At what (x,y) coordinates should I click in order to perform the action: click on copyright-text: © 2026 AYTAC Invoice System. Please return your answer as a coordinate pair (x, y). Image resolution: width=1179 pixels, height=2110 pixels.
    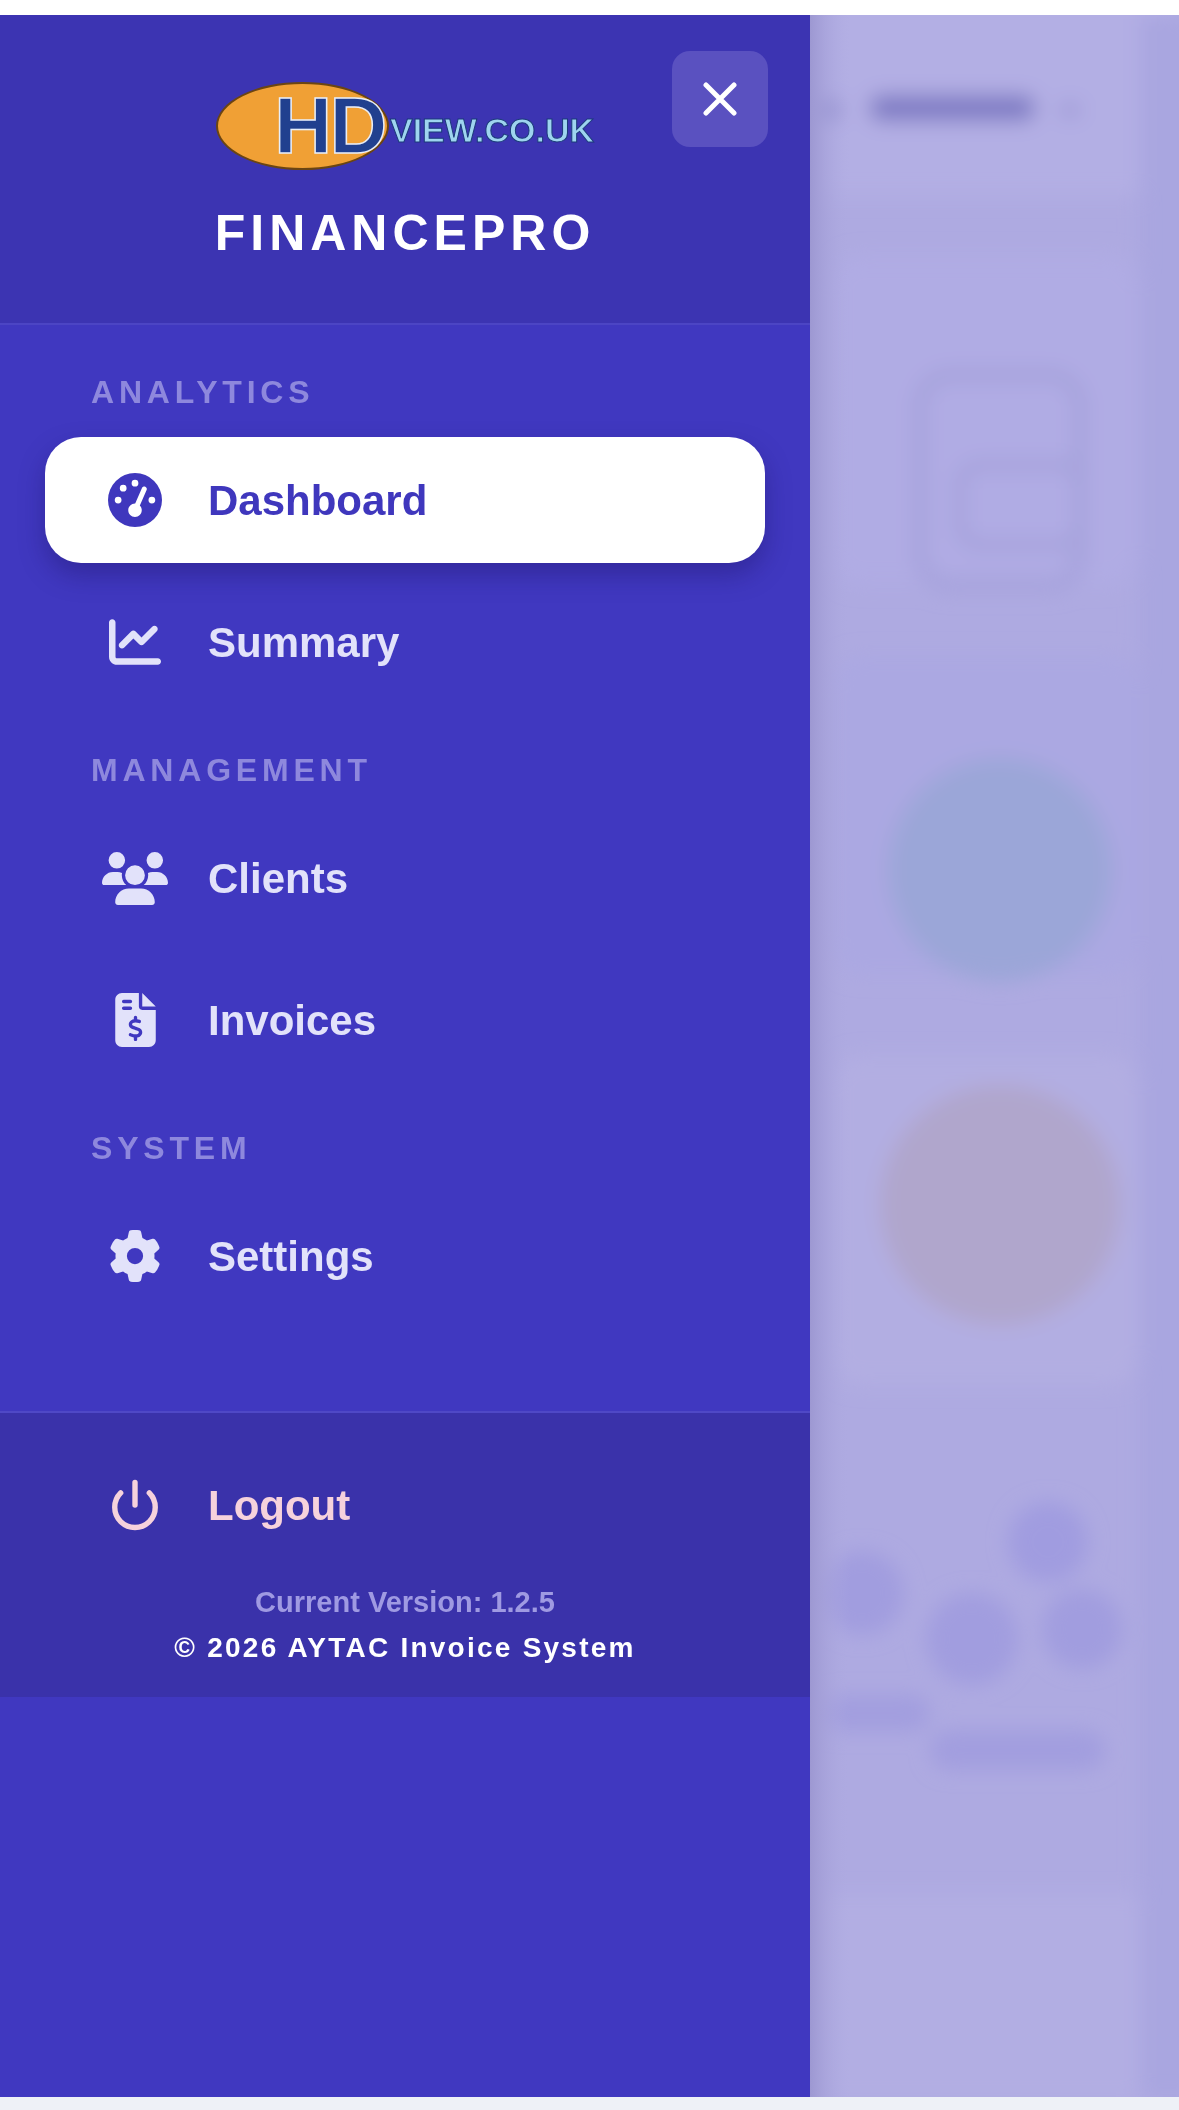
    Looking at the image, I should click on (405, 1648).